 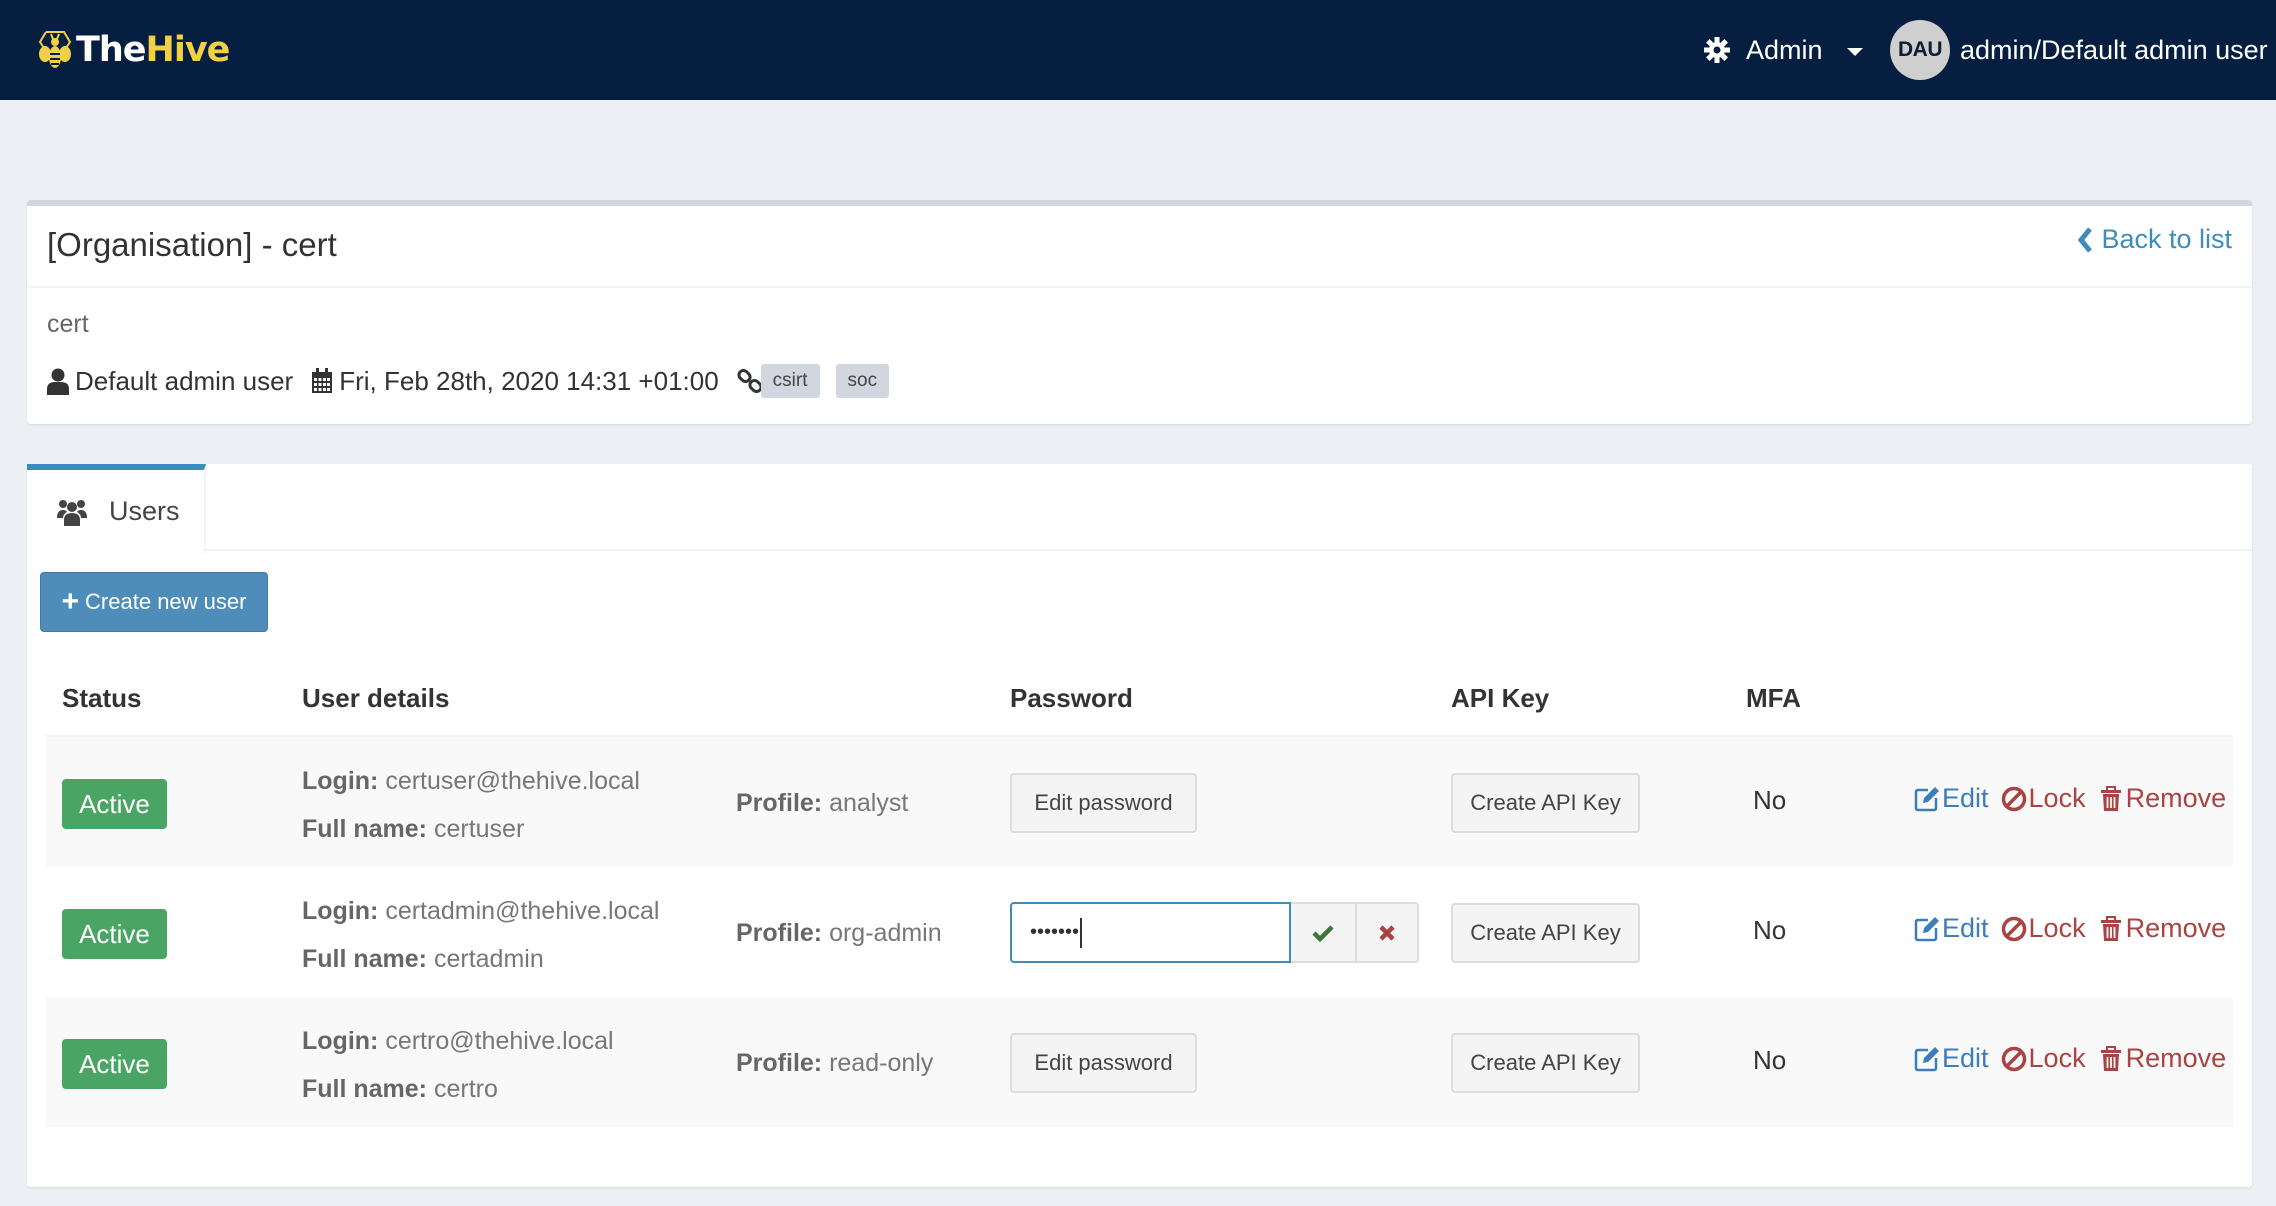 I want to click on back-to-list-link: Back to list, so click(x=2154, y=239).